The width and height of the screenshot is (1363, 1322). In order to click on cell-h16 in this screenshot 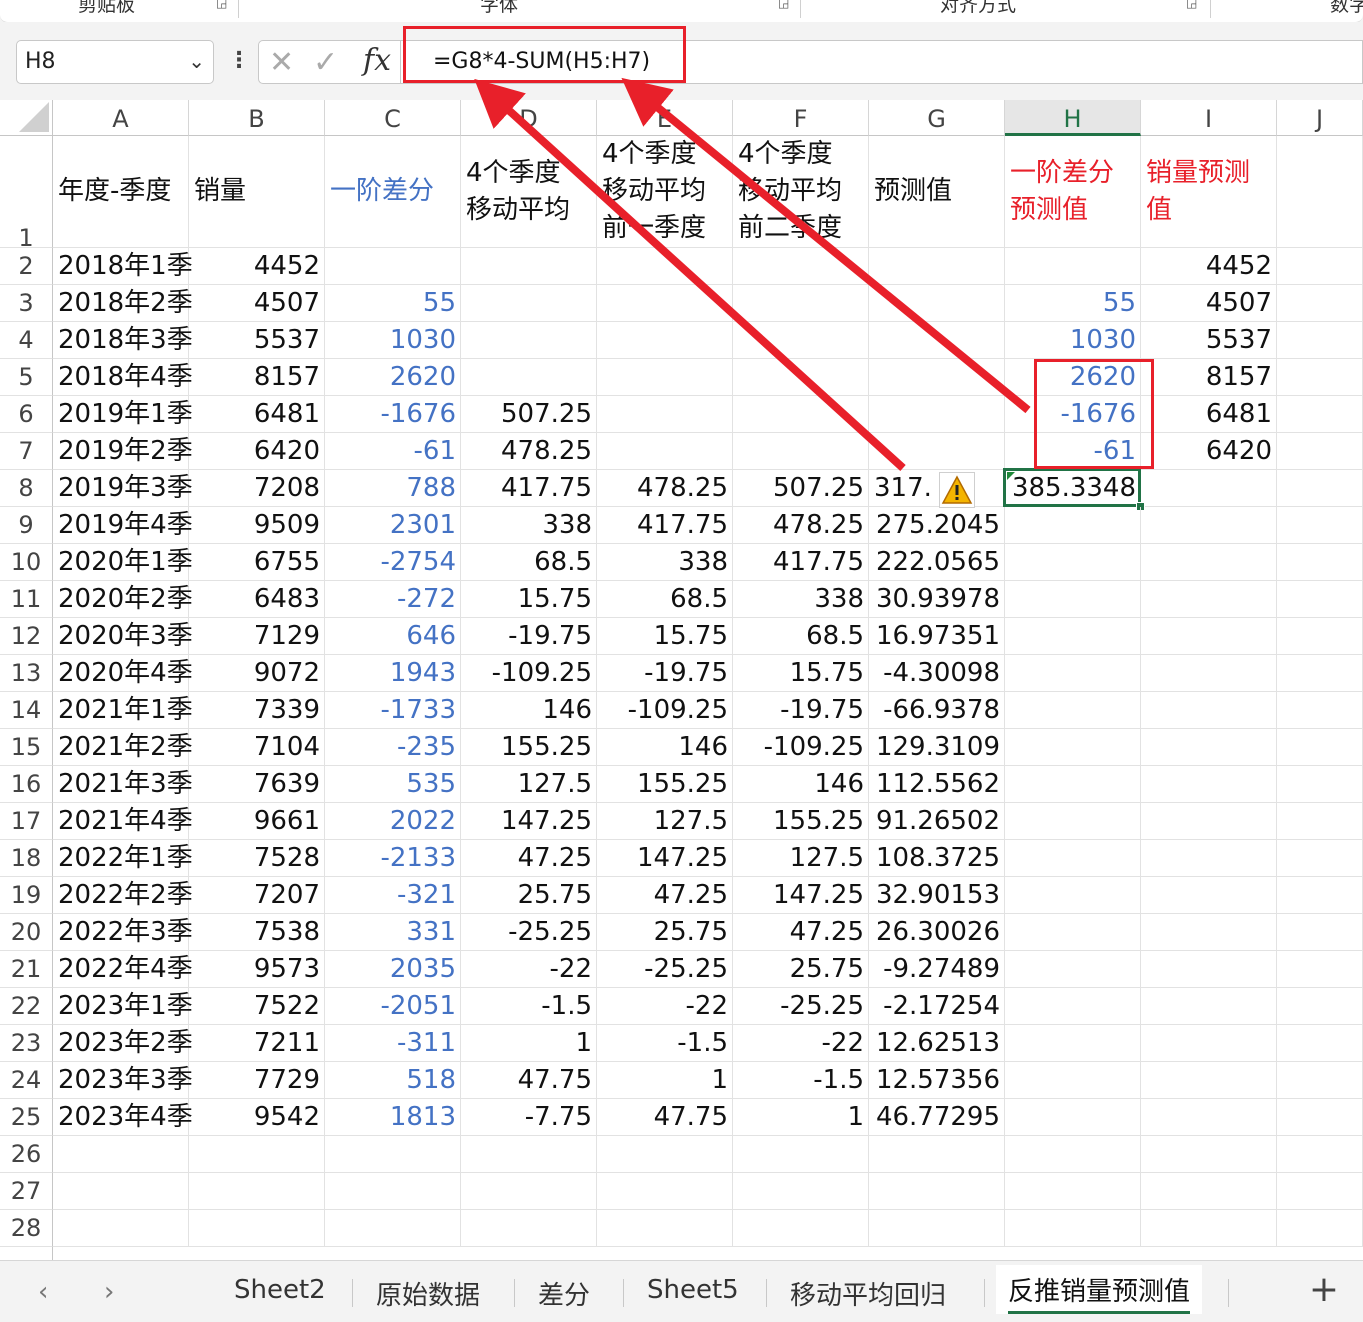, I will do `click(1073, 784)`.